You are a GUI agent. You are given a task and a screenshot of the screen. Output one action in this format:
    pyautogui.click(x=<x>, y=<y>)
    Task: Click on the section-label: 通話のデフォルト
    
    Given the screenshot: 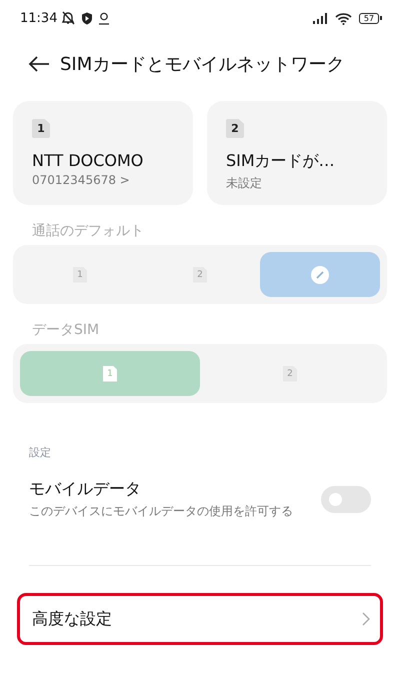 What is the action you would take?
    pyautogui.click(x=88, y=231)
    